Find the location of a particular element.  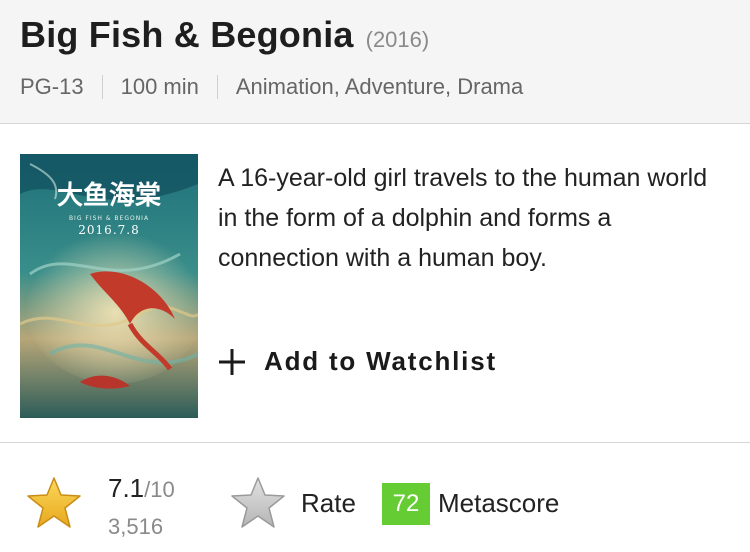

poster-date: 2016.7.8 is located at coordinates (108, 230).